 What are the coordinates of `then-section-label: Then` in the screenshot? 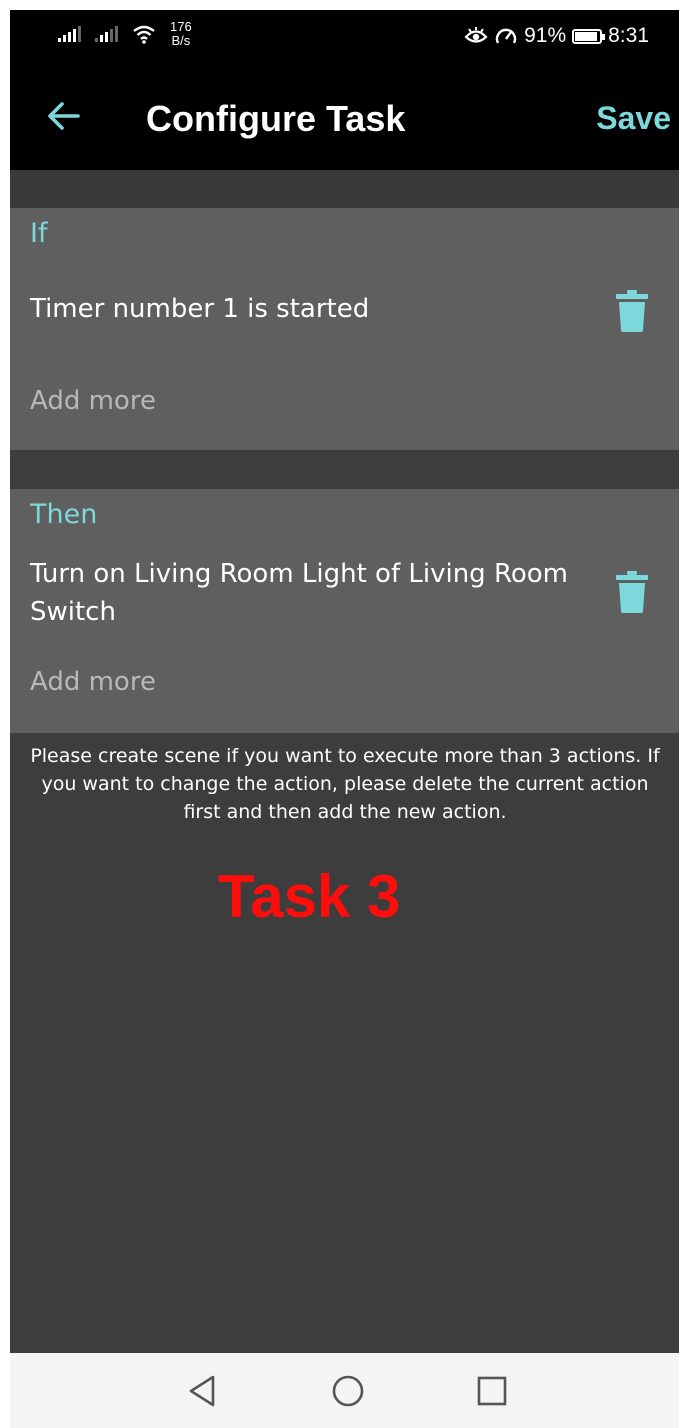 It's located at (64, 514).